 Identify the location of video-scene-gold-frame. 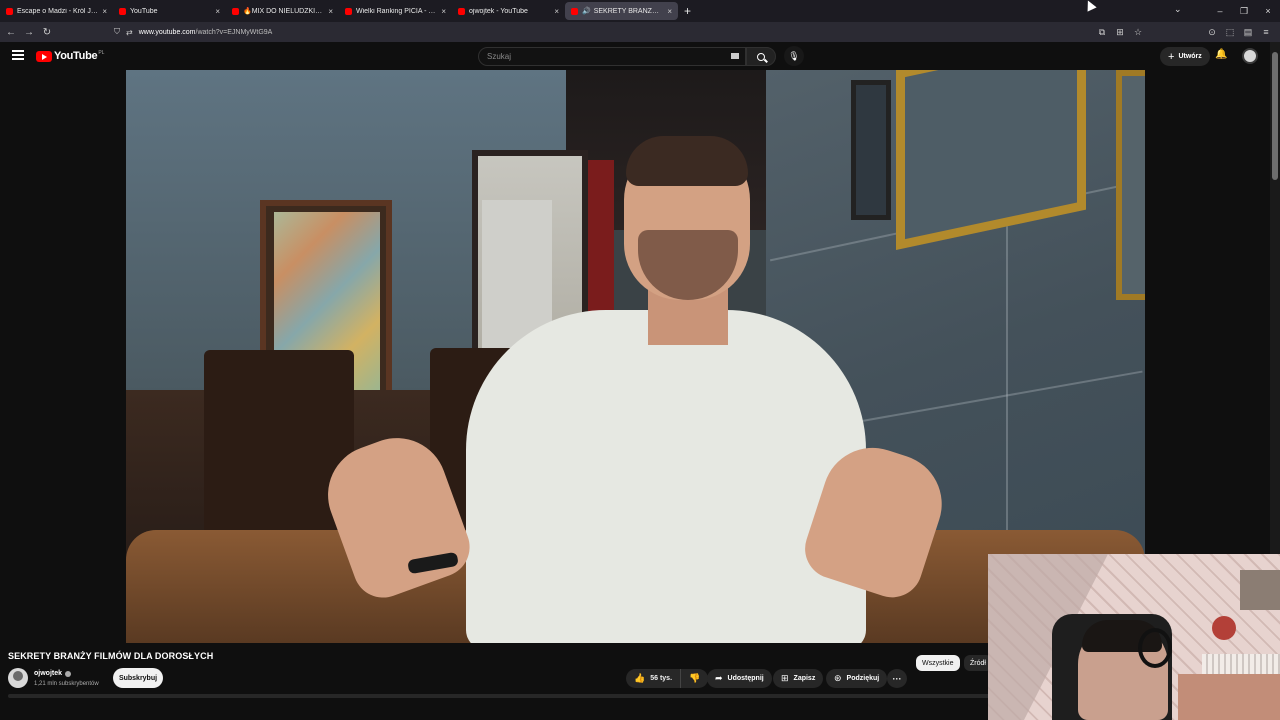
(1130, 185).